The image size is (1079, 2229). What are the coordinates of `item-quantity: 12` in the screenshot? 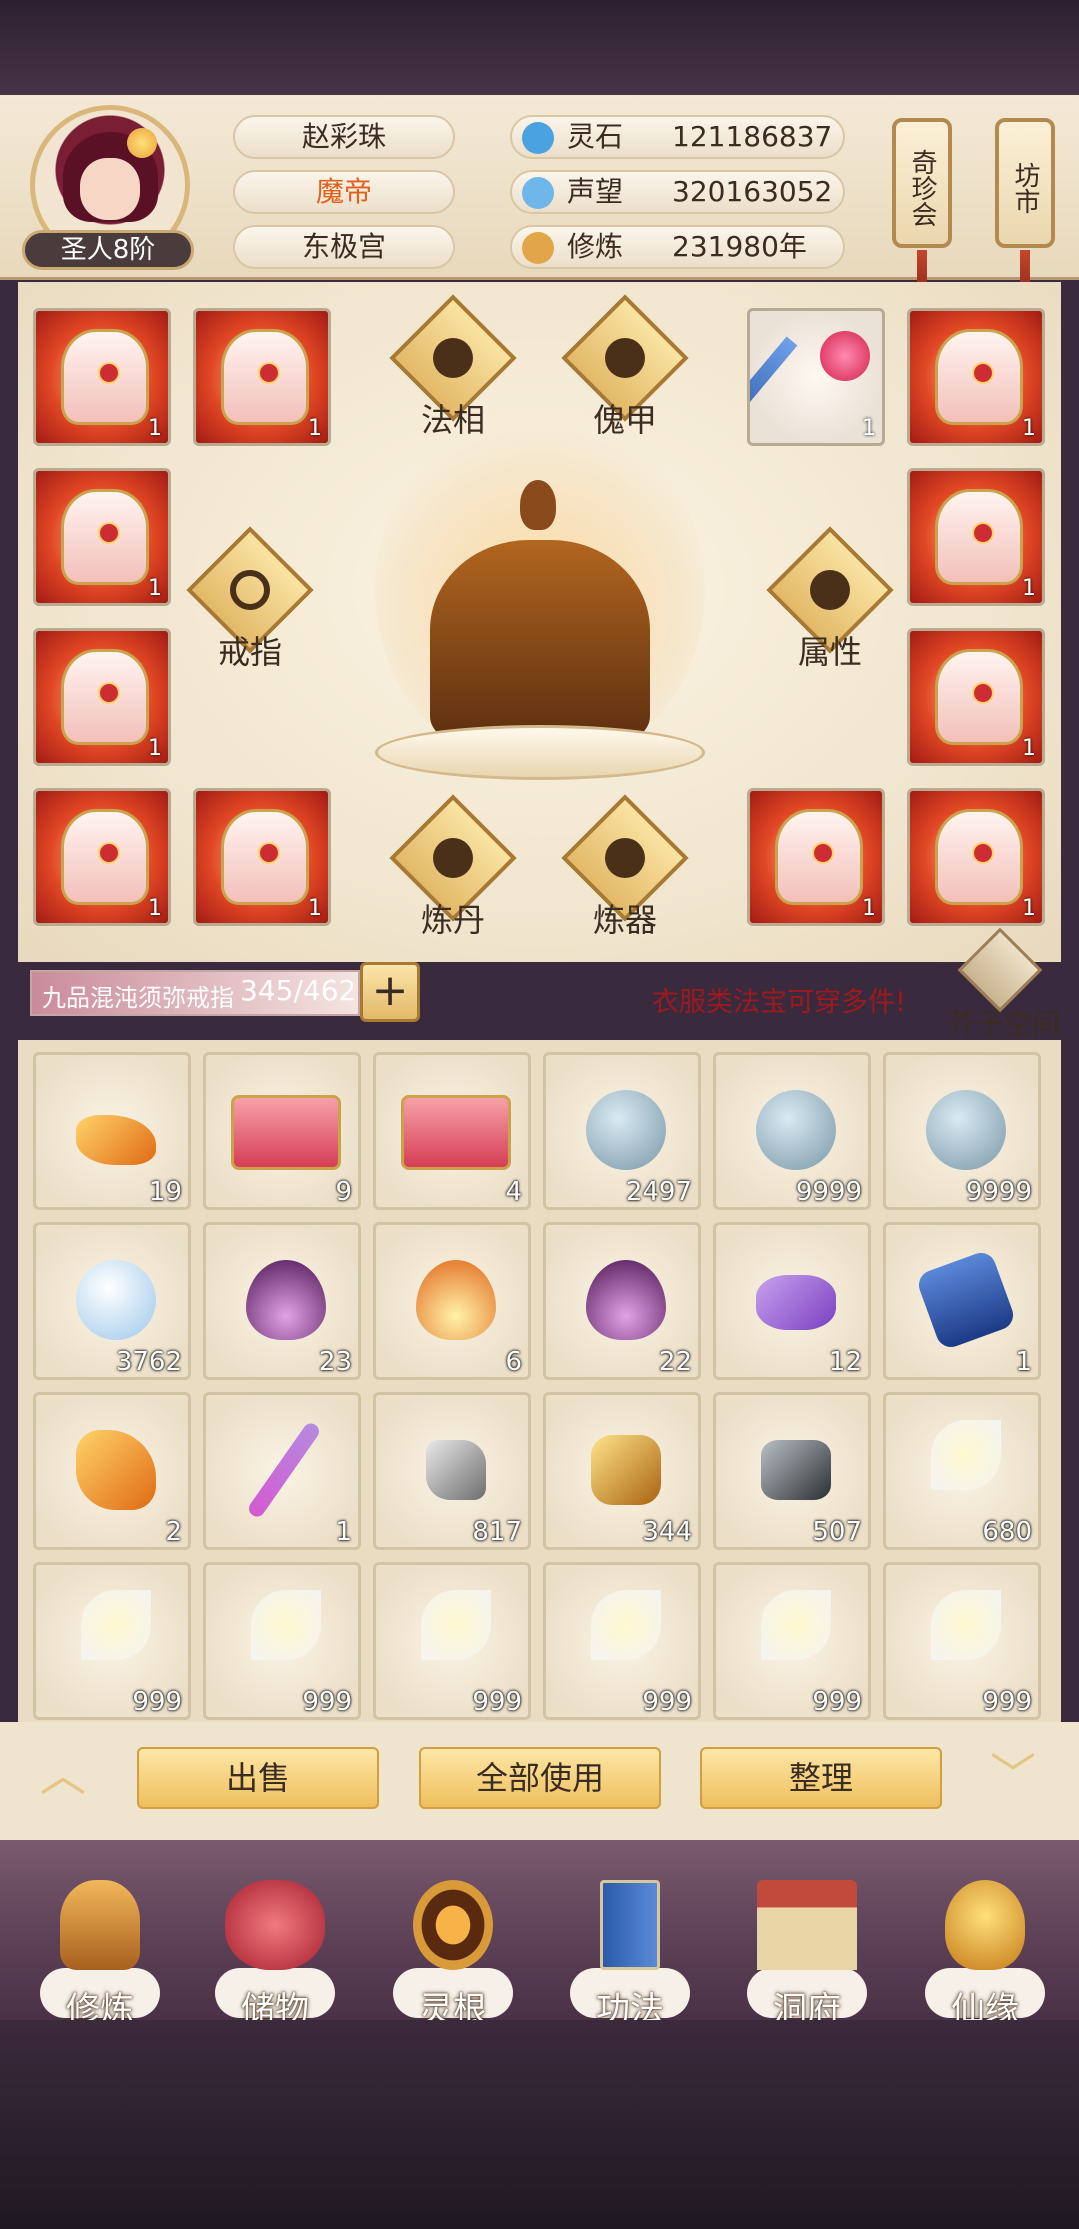 It's located at (845, 1362).